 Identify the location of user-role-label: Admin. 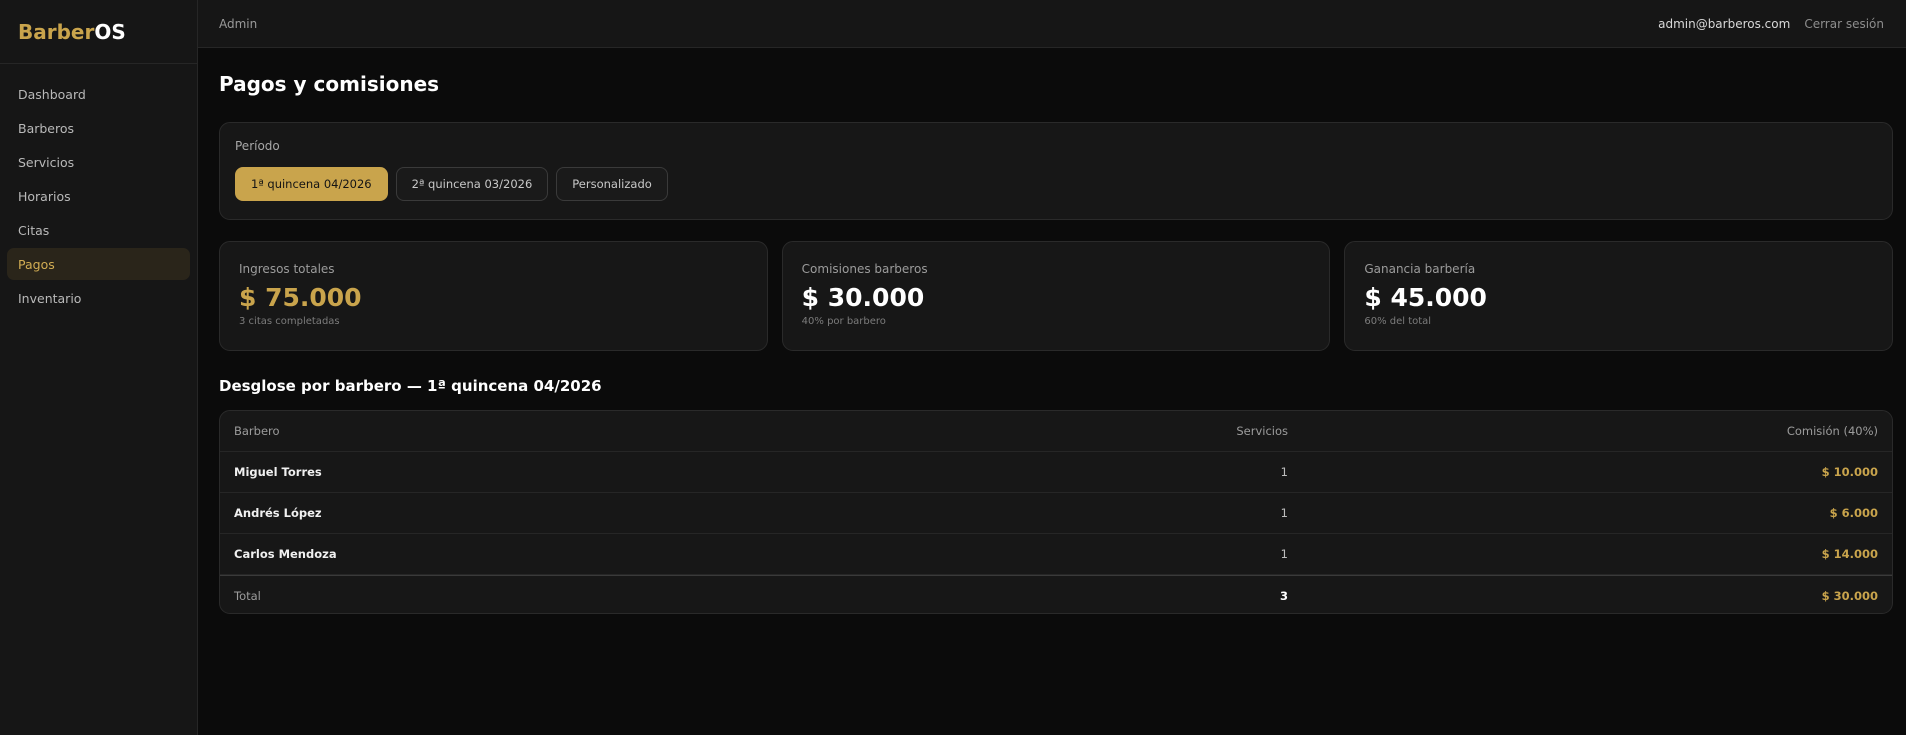
(238, 23).